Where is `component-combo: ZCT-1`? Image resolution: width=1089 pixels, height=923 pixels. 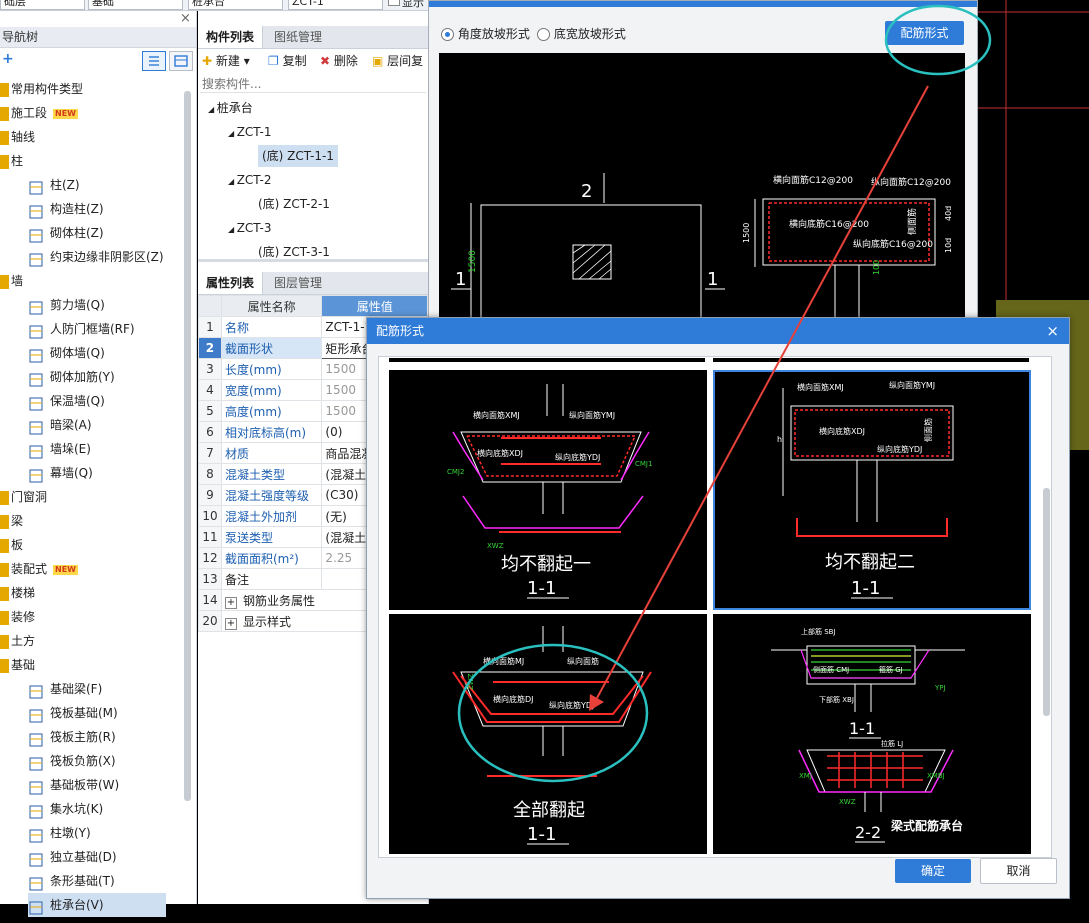
component-combo: ZCT-1 is located at coordinates (335, 5).